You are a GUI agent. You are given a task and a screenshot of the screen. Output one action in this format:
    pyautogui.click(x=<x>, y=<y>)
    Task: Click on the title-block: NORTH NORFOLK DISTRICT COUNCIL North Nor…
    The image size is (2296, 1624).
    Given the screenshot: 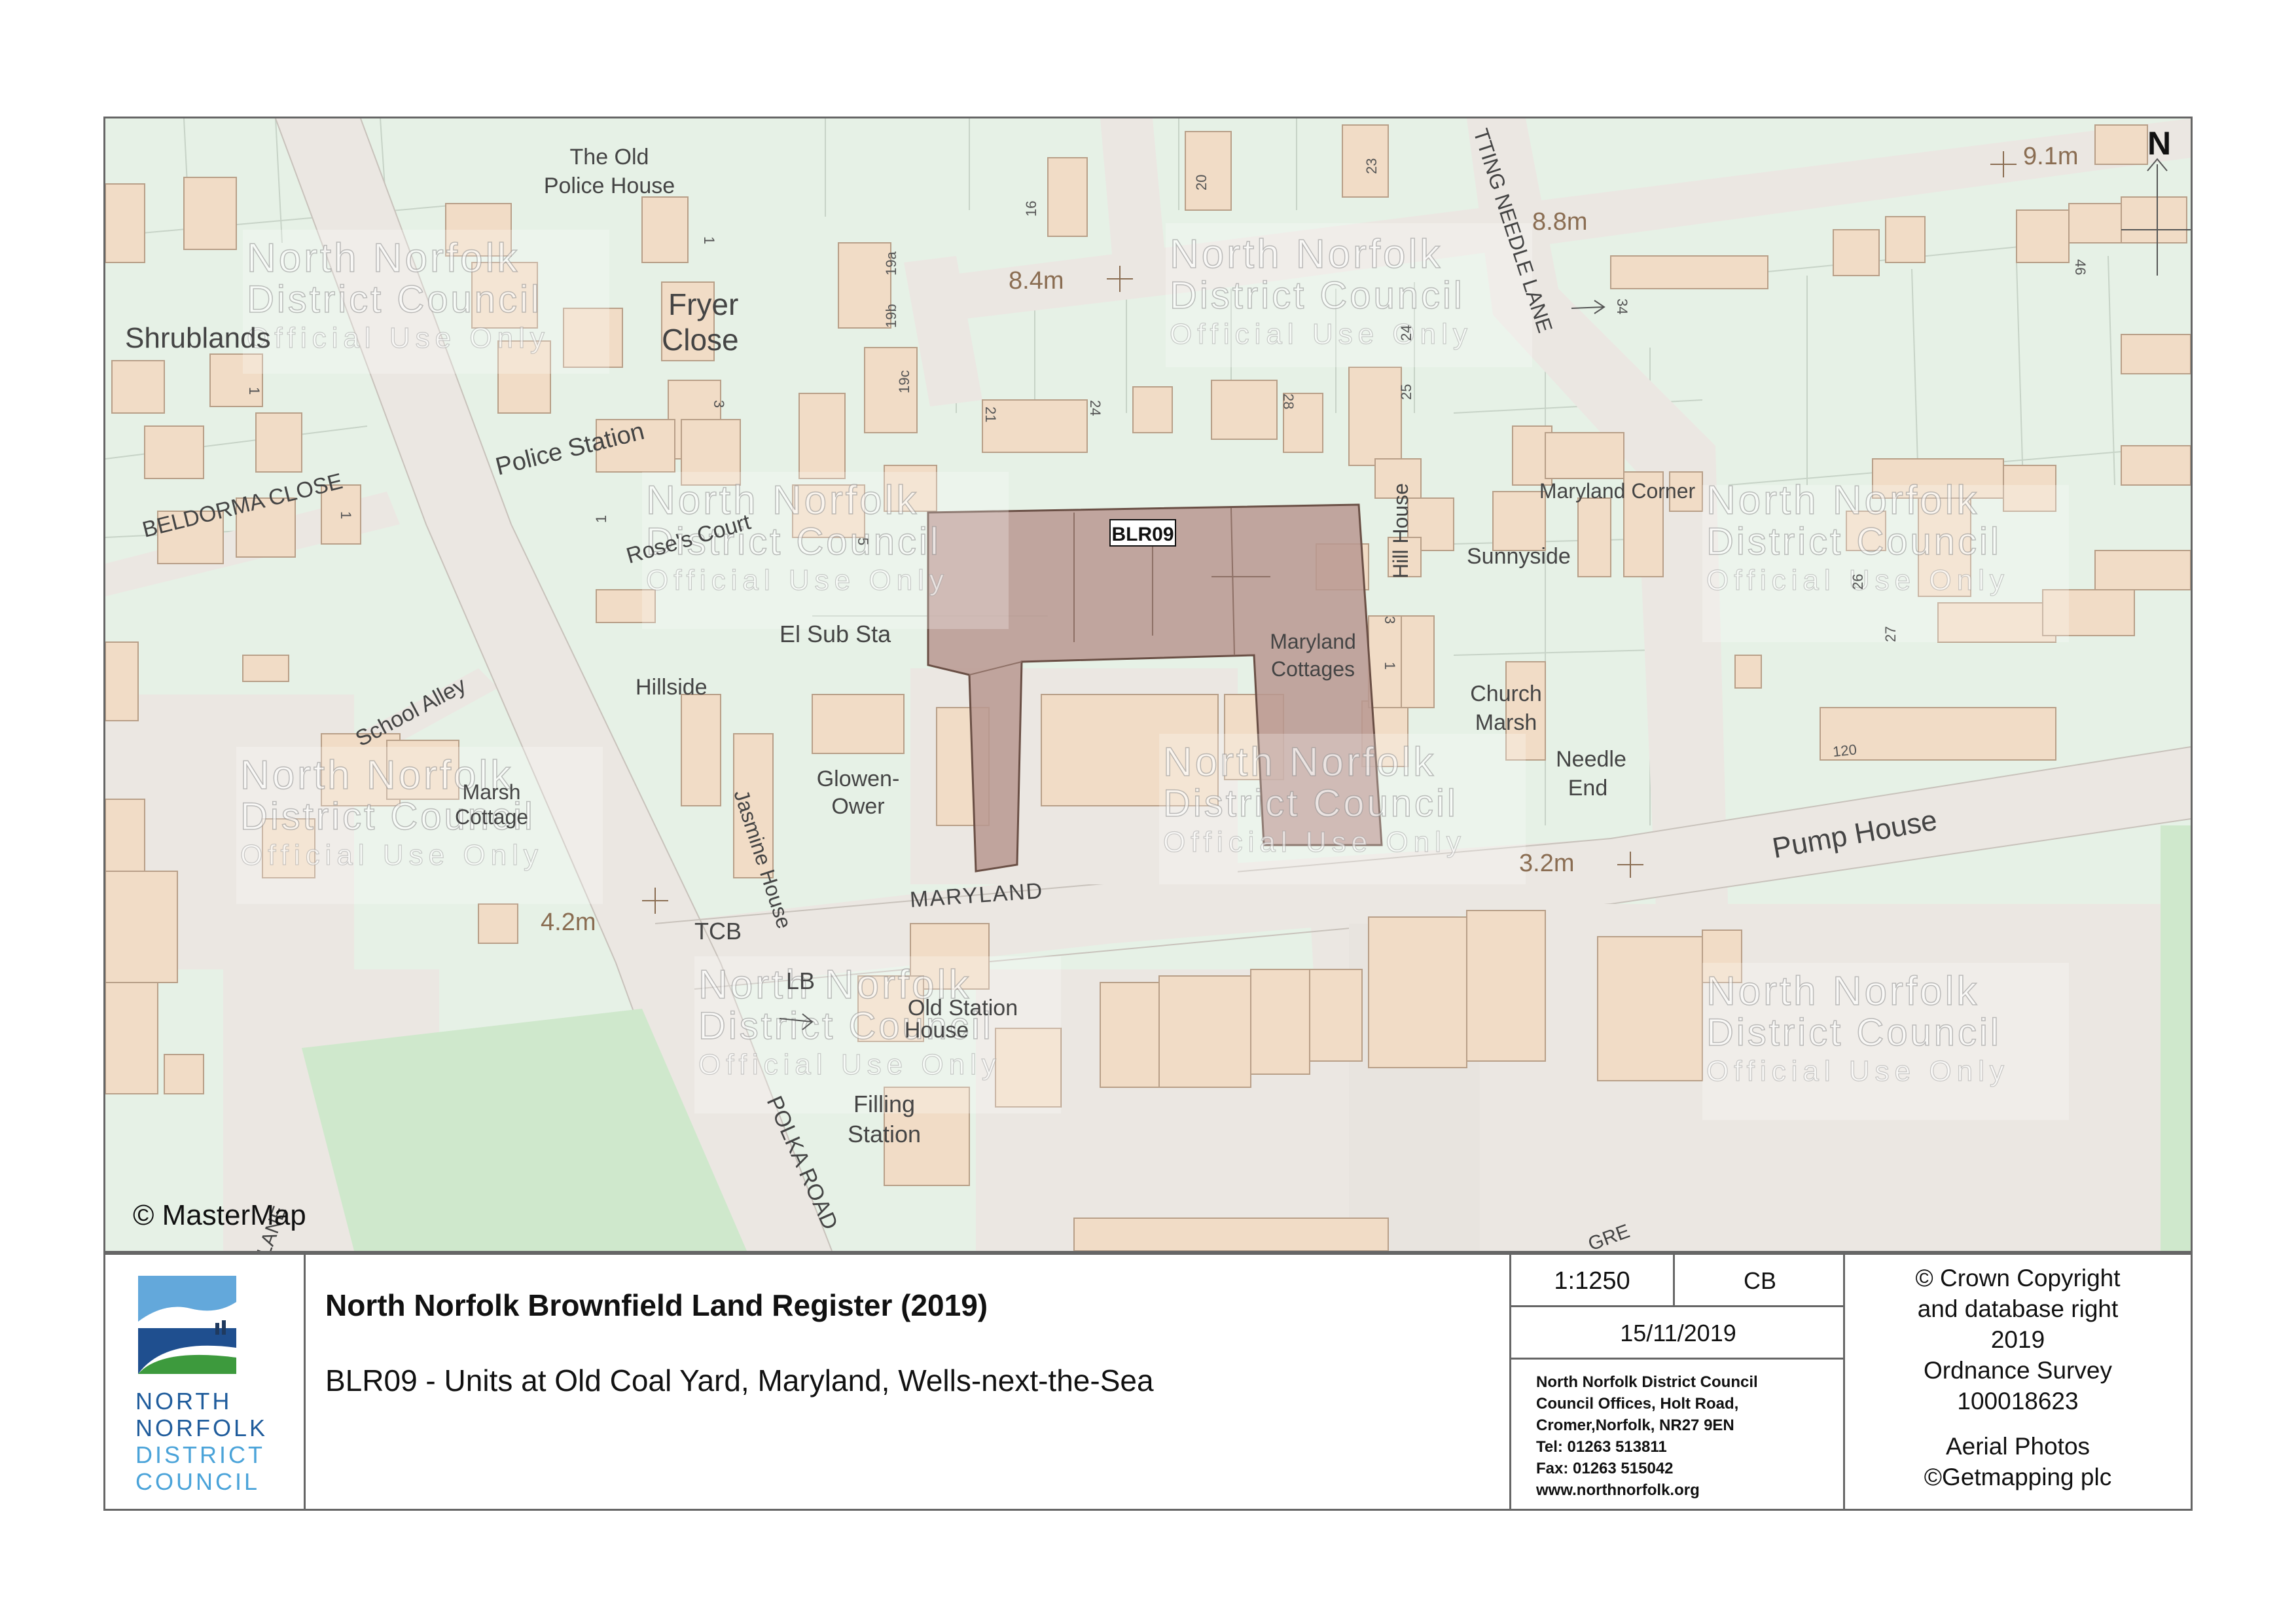 What is the action you would take?
    pyautogui.click(x=1148, y=1382)
    